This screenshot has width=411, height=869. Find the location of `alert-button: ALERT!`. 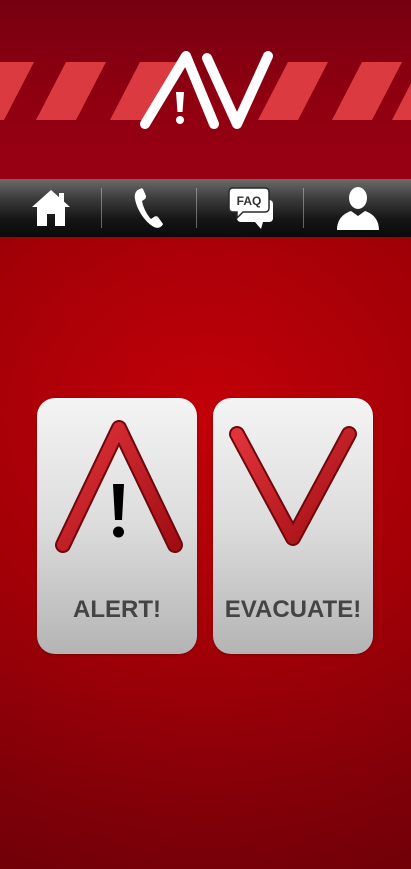

alert-button: ALERT! is located at coordinates (117, 526).